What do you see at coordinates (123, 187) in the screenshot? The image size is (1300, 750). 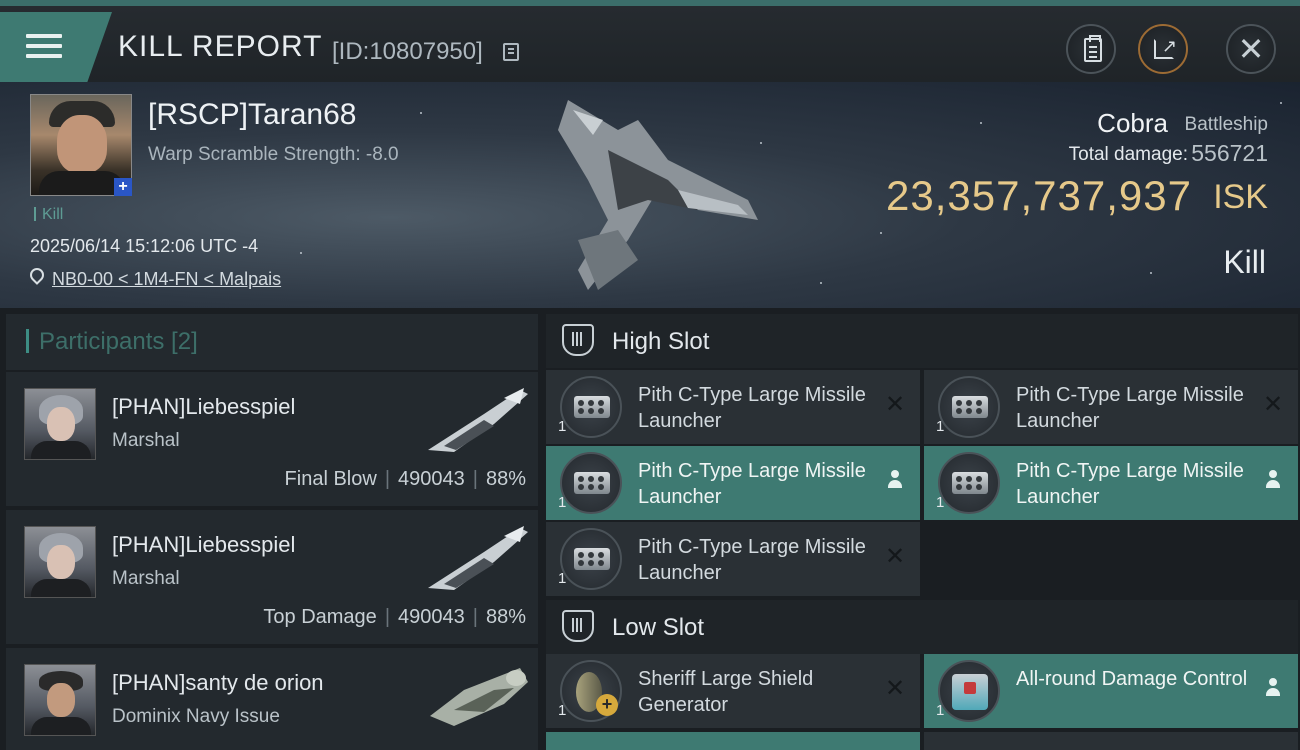 I see `add-contact-icon: +` at bounding box center [123, 187].